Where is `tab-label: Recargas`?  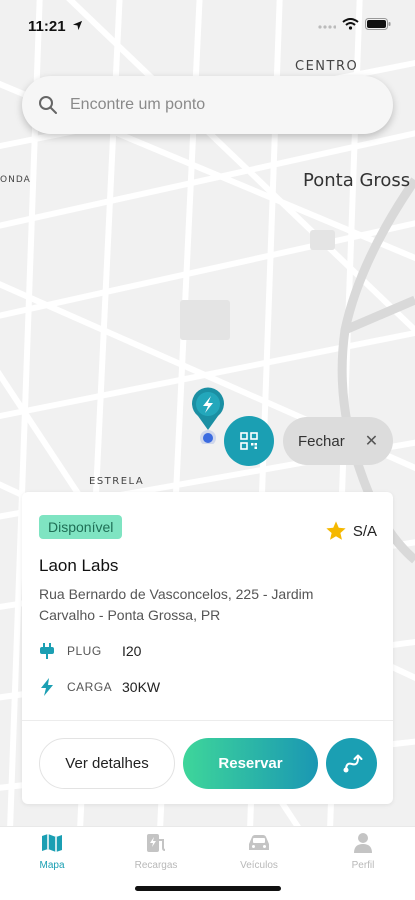
tab-label: Recargas is located at coordinates (156, 865).